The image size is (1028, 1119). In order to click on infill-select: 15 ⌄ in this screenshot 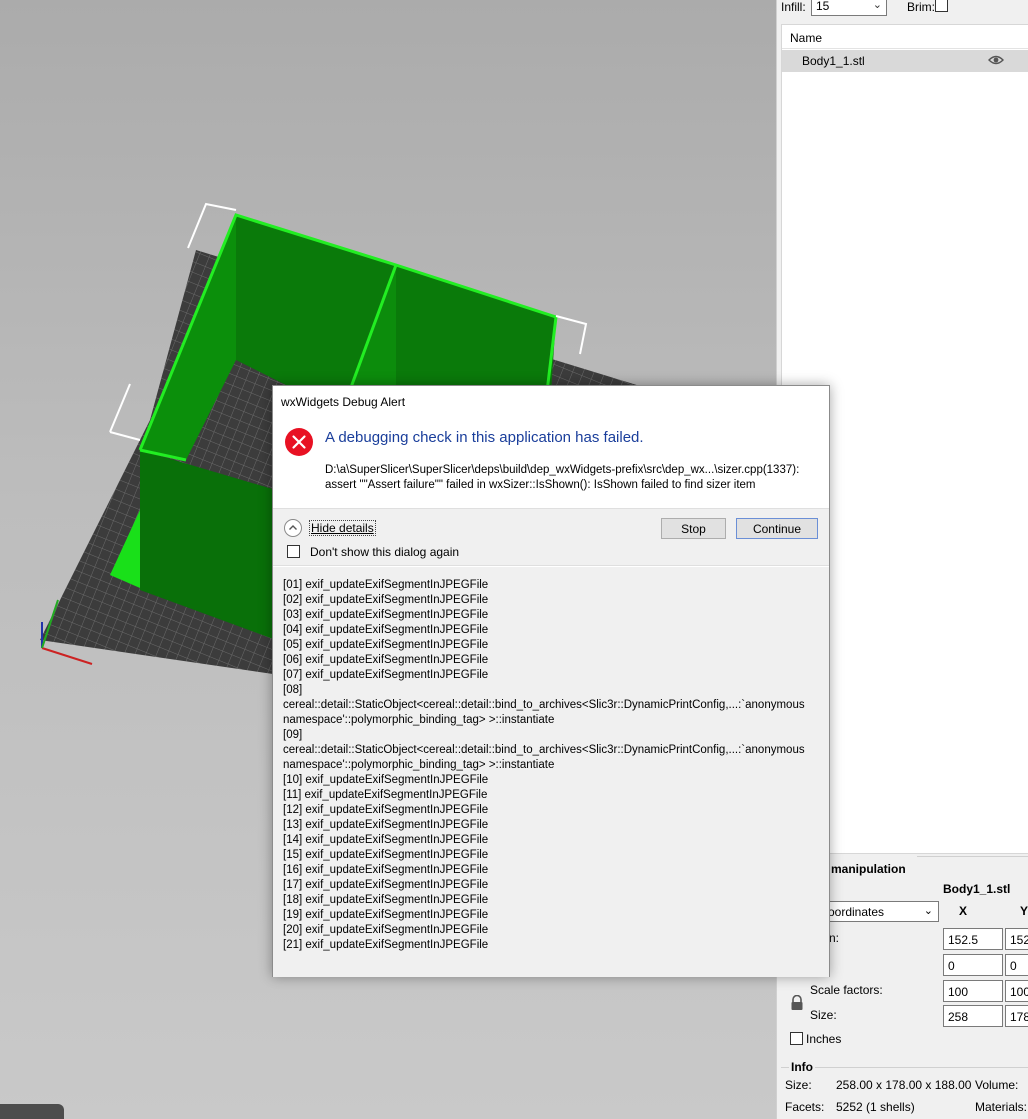, I will do `click(849, 8)`.